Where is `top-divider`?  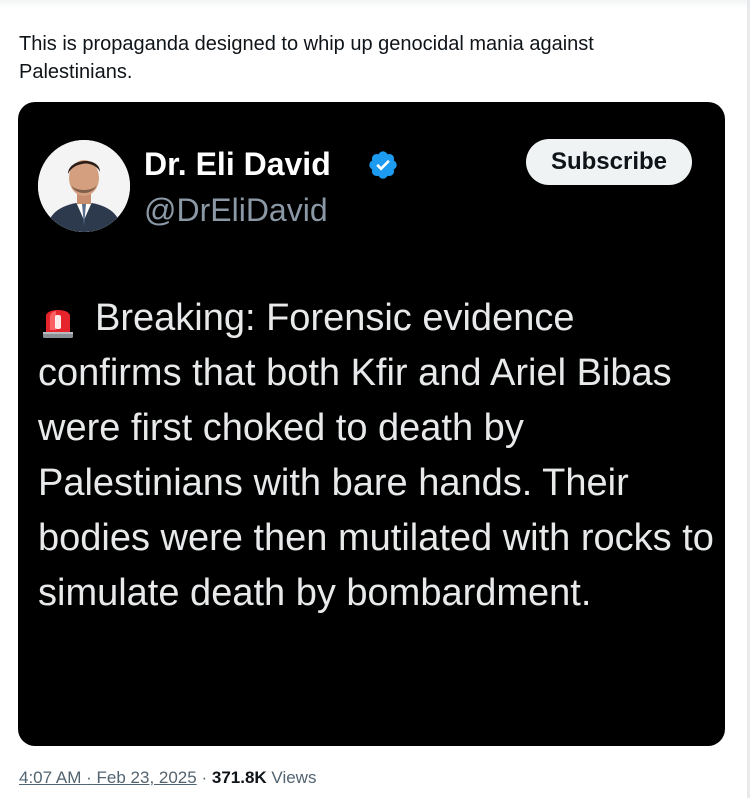 top-divider is located at coordinates (375, 4).